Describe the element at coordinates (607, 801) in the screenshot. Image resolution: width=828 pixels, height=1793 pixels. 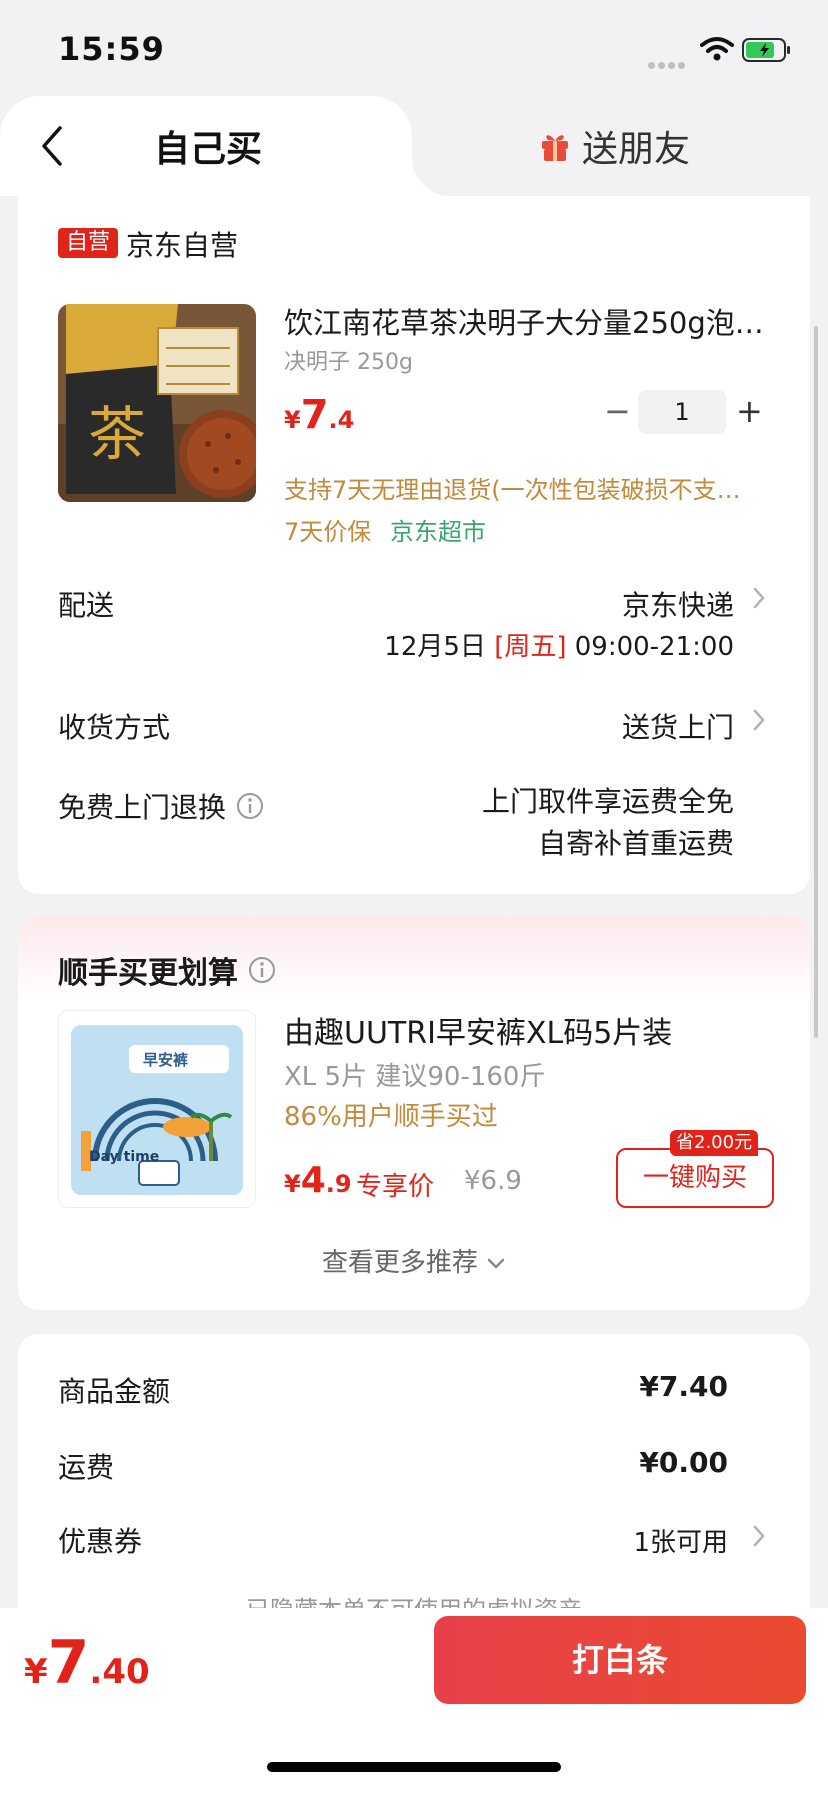
I see `free-return-line1: 上门取件享运费全免` at that location.